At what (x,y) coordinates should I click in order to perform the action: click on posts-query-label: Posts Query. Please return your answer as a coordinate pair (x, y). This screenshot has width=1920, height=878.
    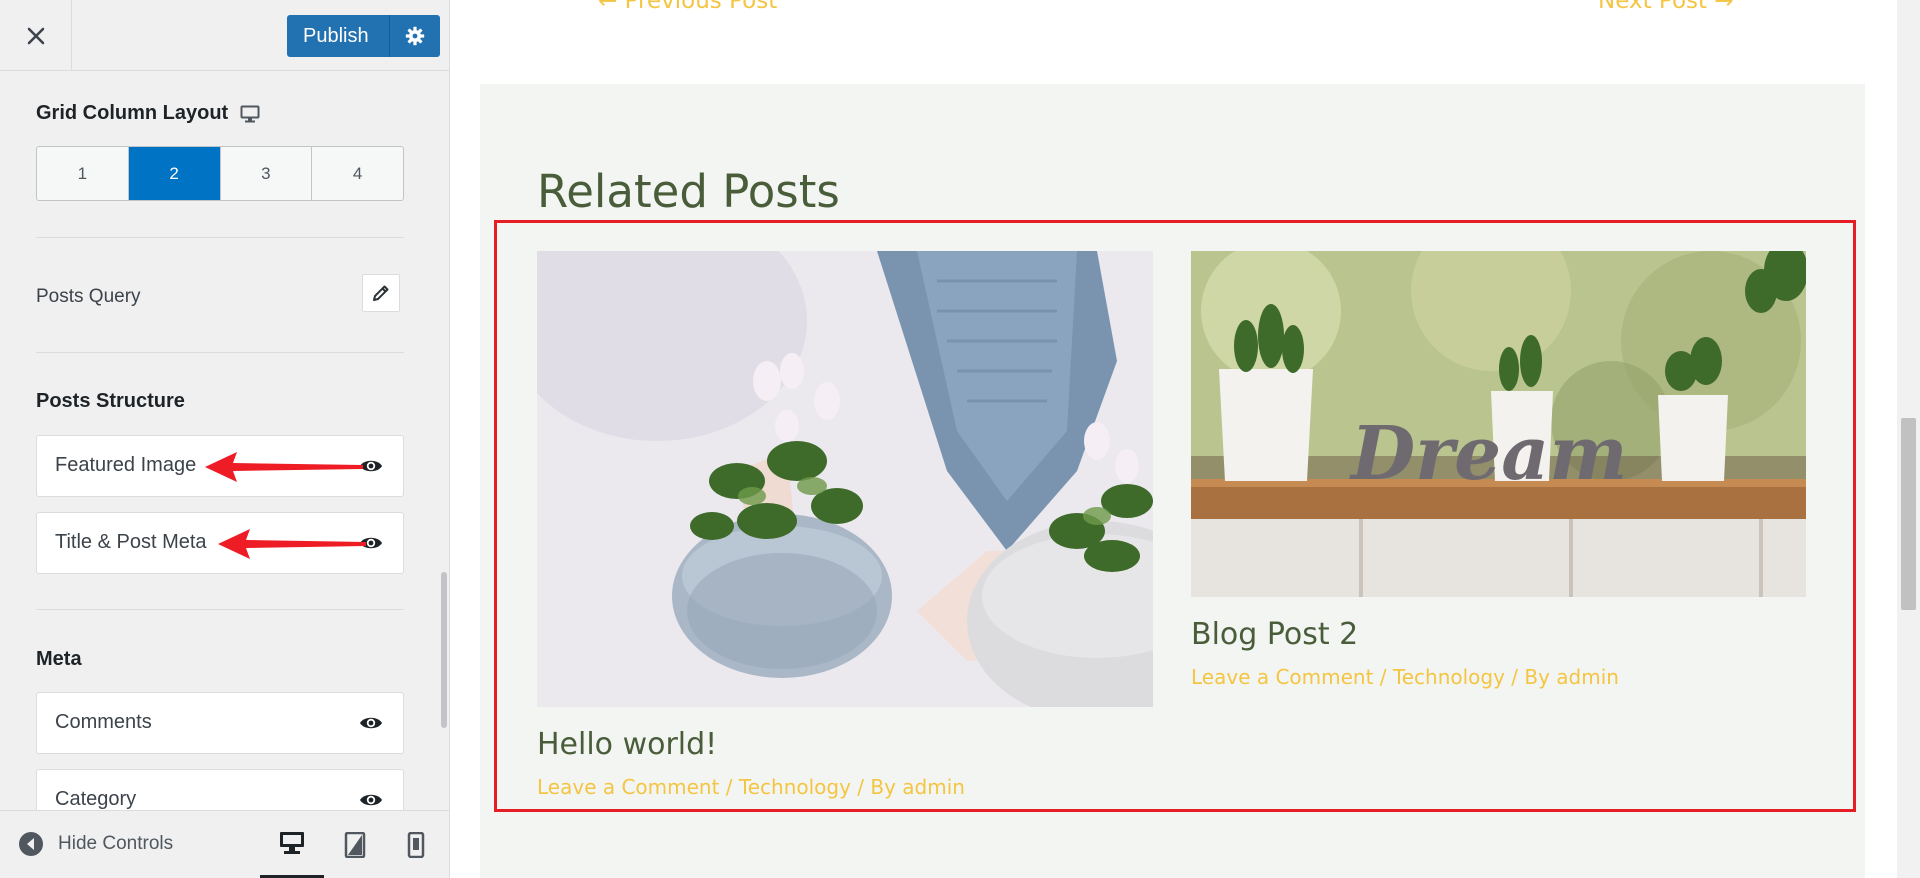
    Looking at the image, I should click on (88, 296).